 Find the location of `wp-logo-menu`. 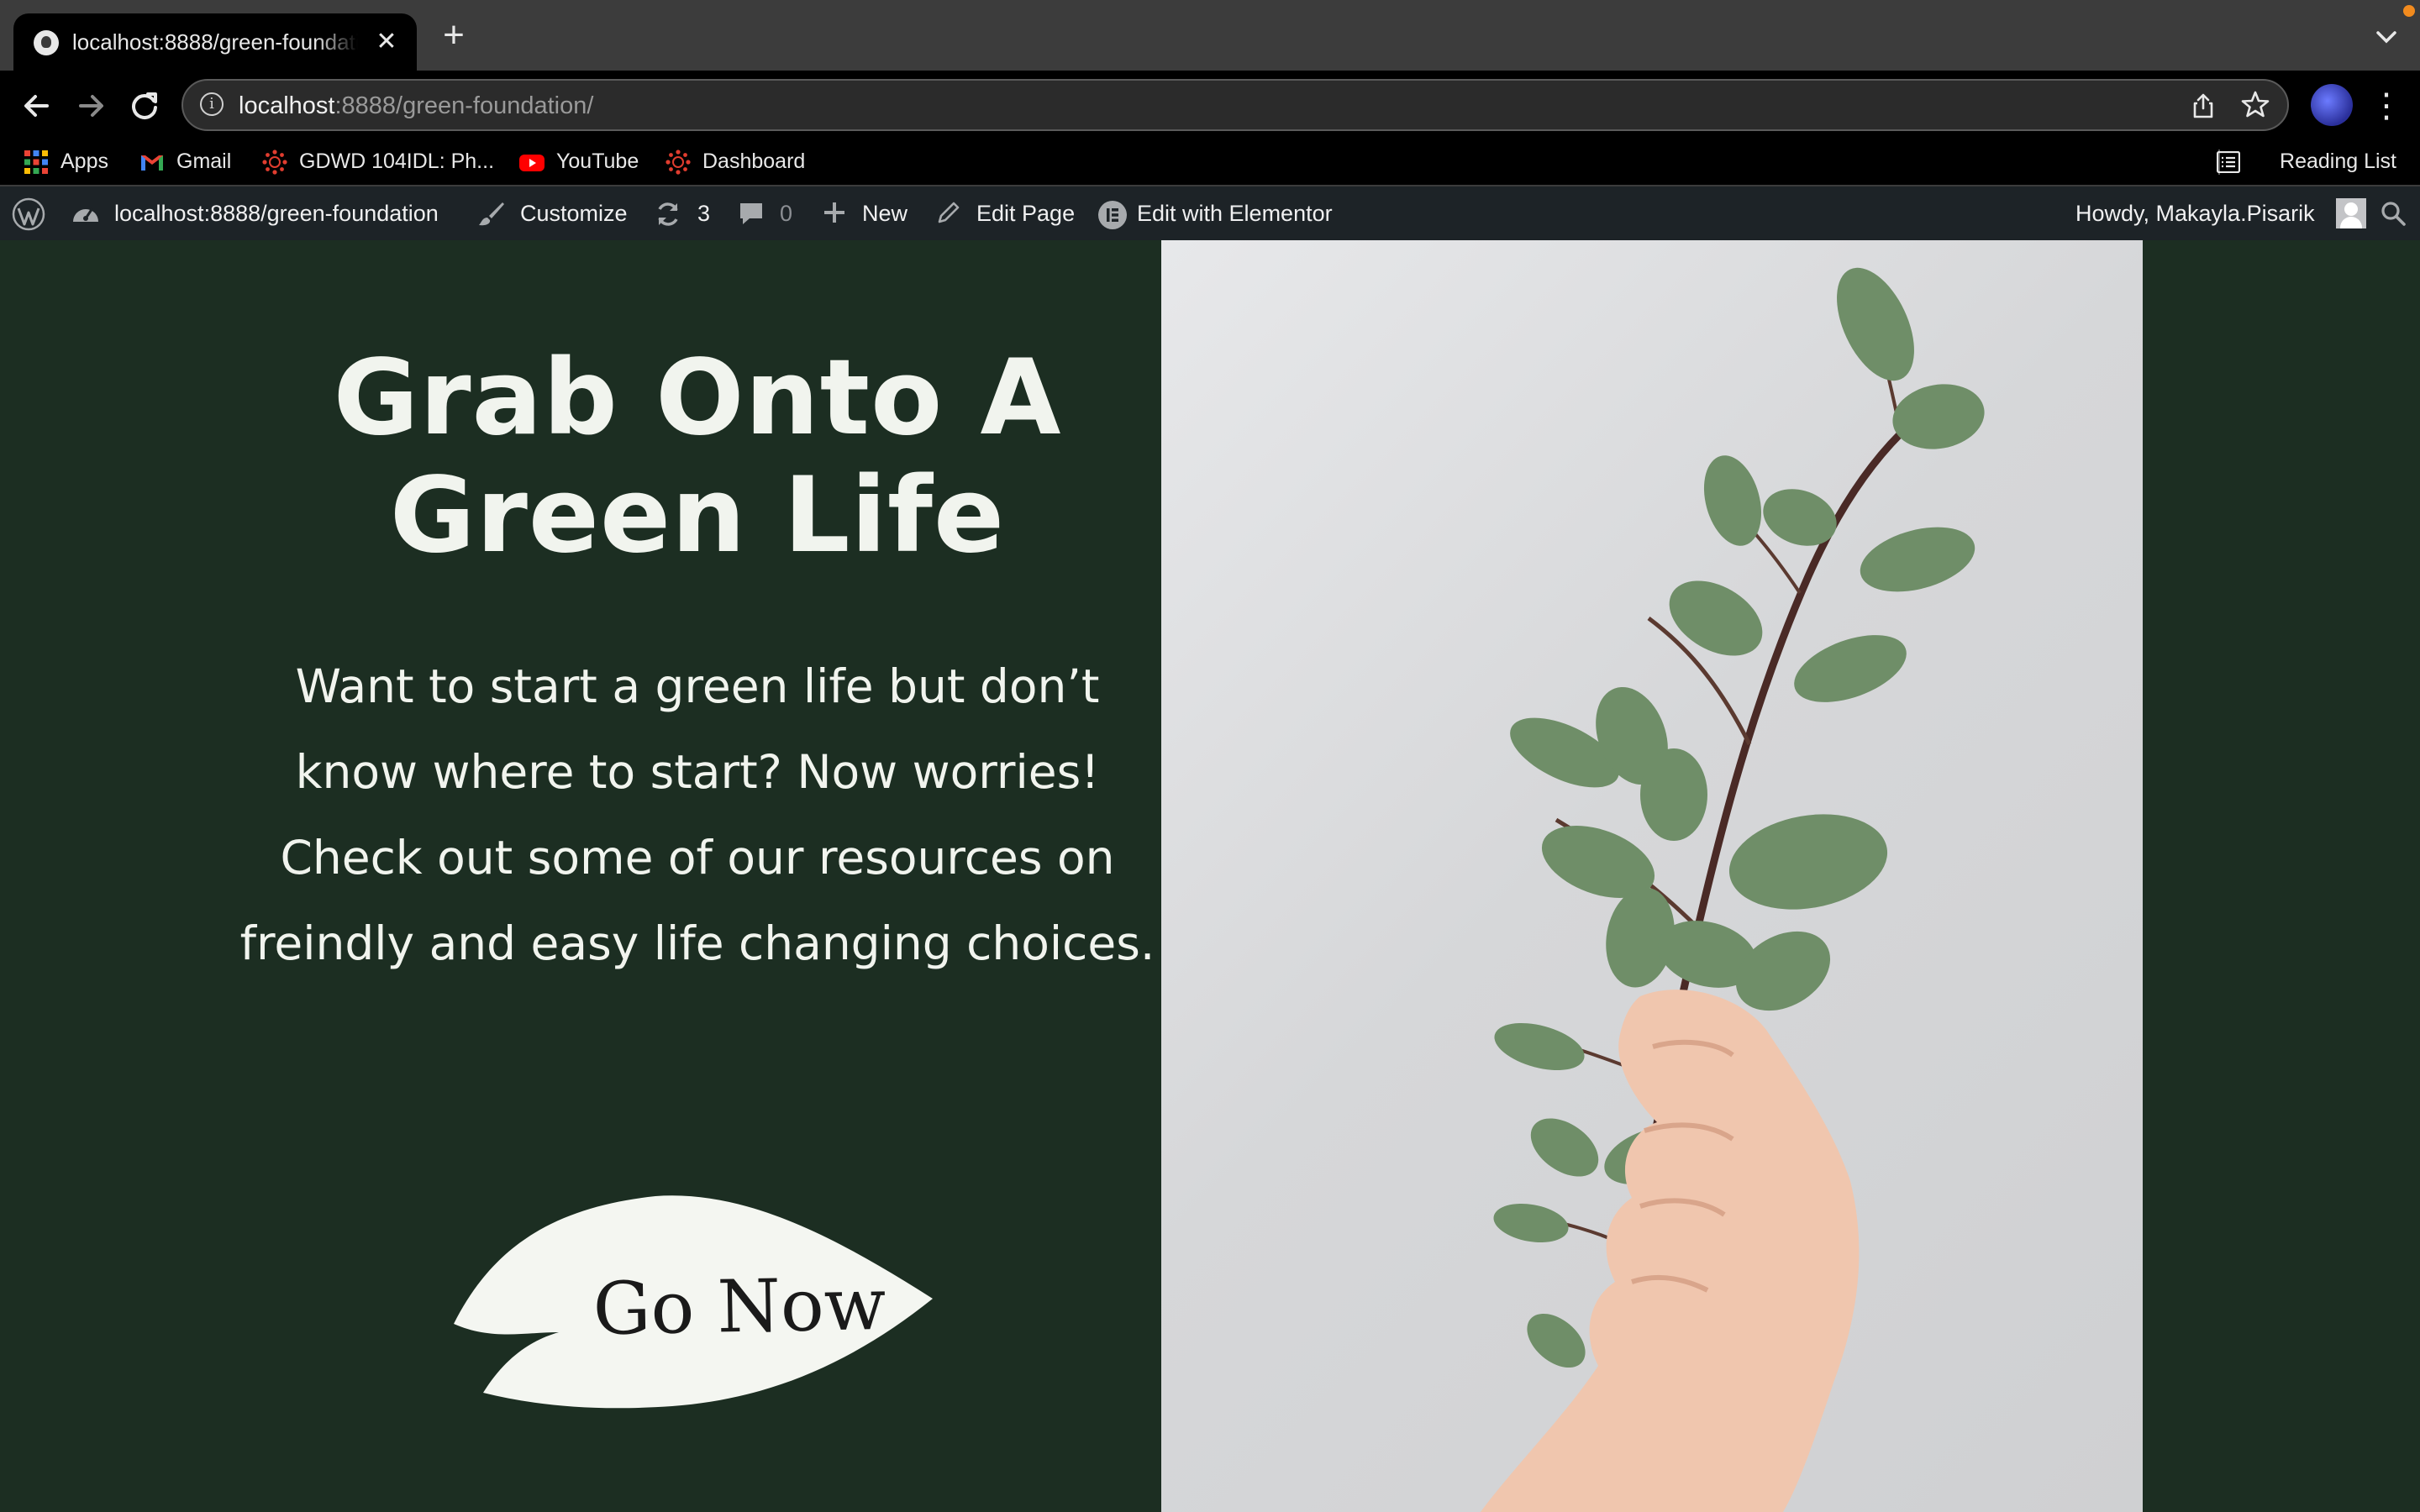

wp-logo-menu is located at coordinates (30, 213).